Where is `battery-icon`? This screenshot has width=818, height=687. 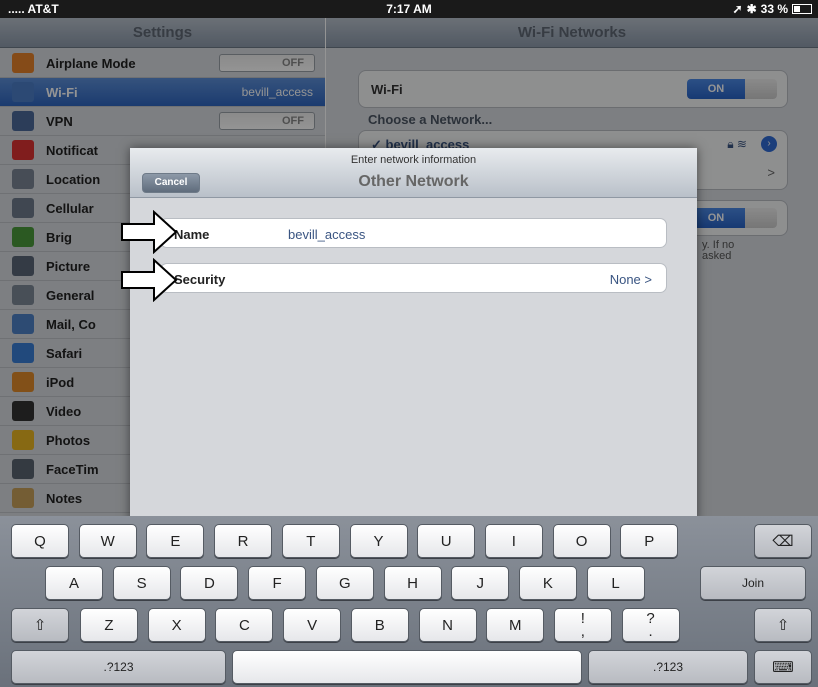
battery-icon is located at coordinates (802, 9).